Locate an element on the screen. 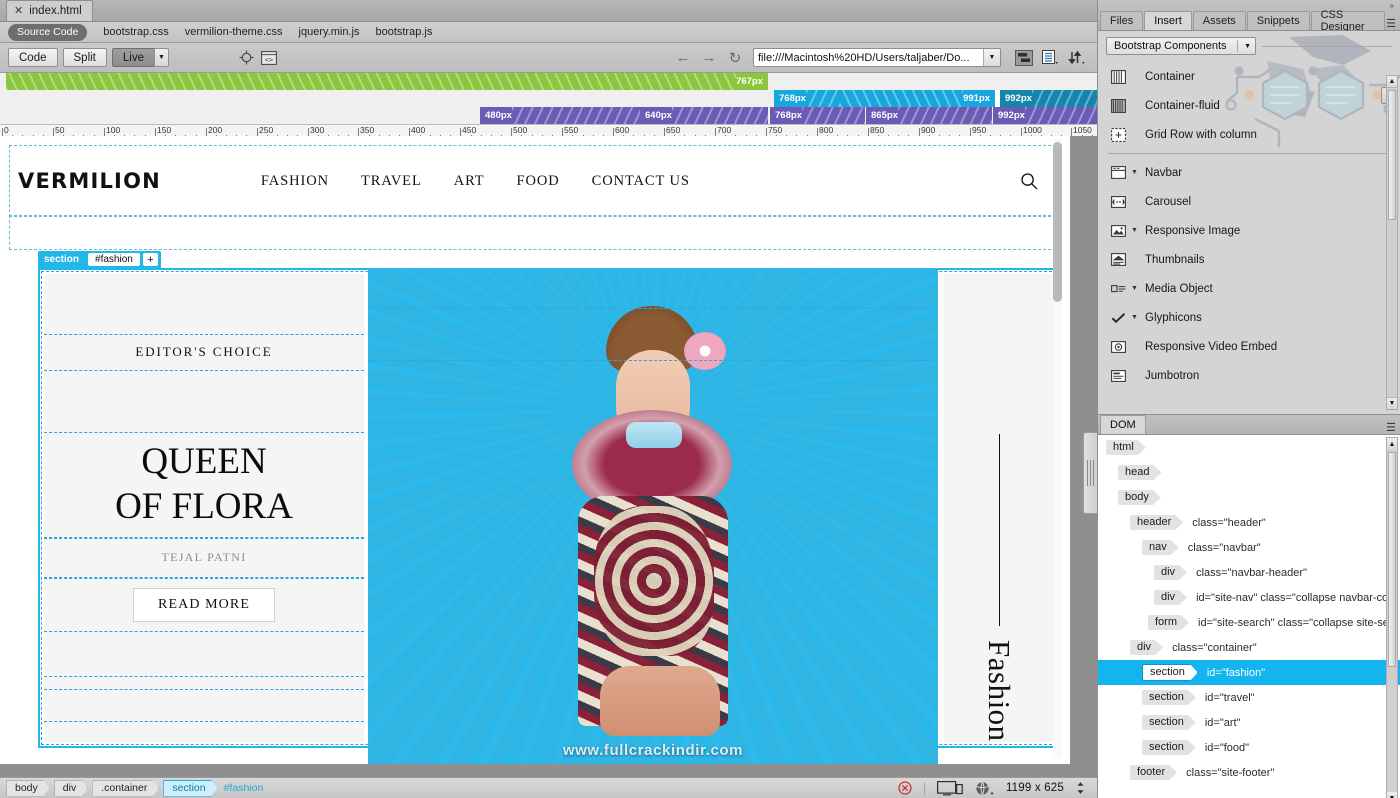 This screenshot has height=798, width=1400. dom-row-section: section id="food" is located at coordinates (1249, 747).